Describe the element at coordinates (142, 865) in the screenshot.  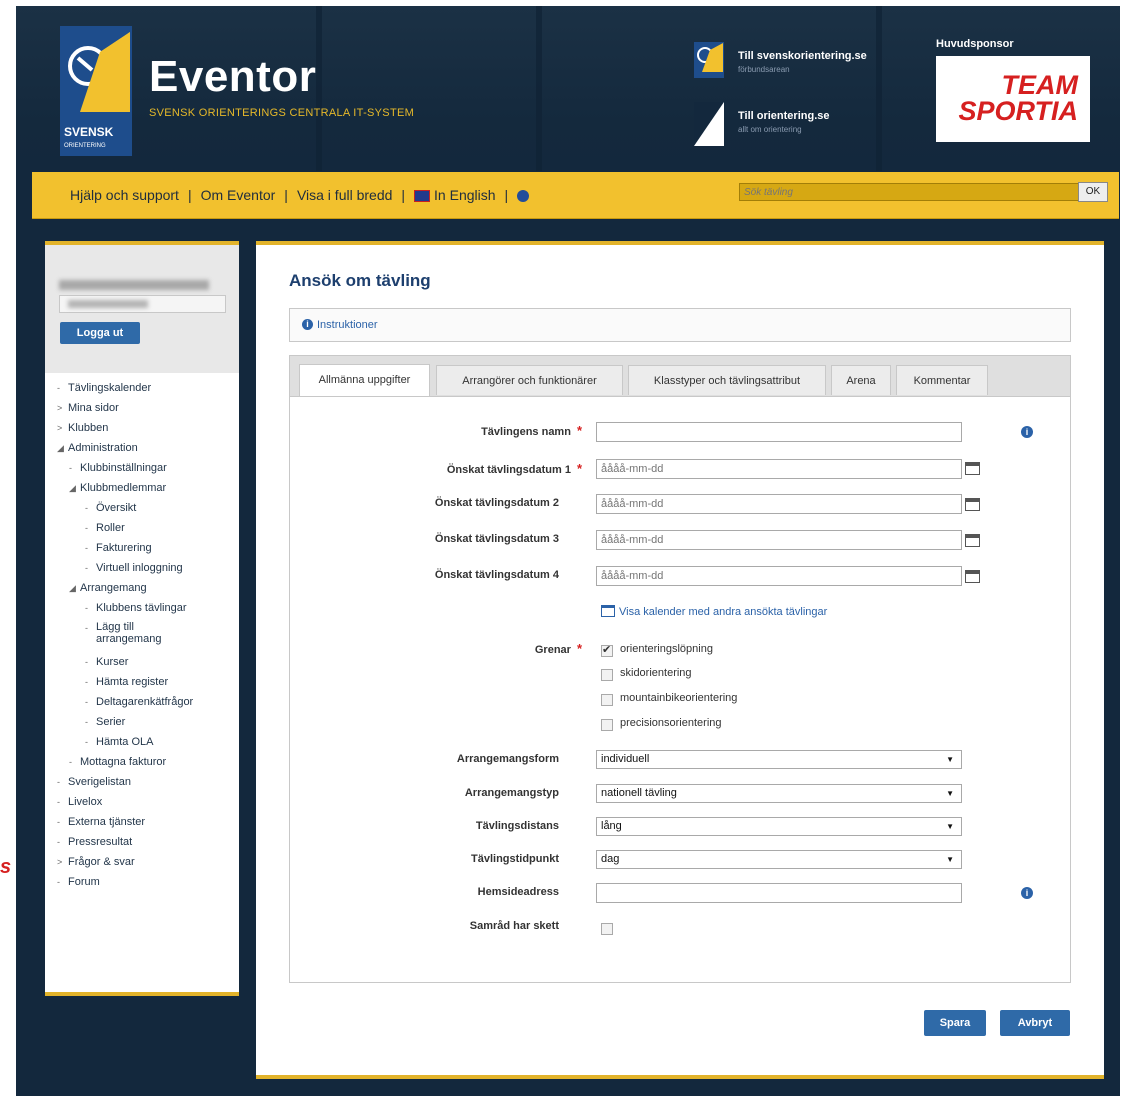
I see `sidebar-item: > Frågor & svar` at that location.